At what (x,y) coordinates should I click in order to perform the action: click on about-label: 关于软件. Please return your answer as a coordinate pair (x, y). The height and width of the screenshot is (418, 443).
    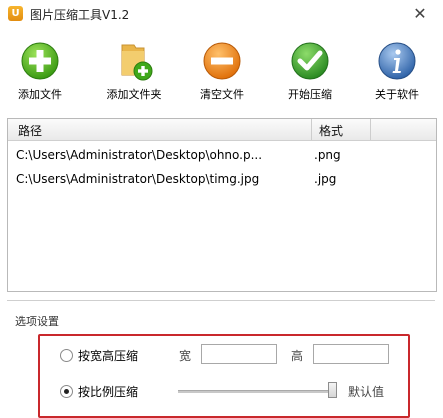
    Looking at the image, I should click on (397, 94).